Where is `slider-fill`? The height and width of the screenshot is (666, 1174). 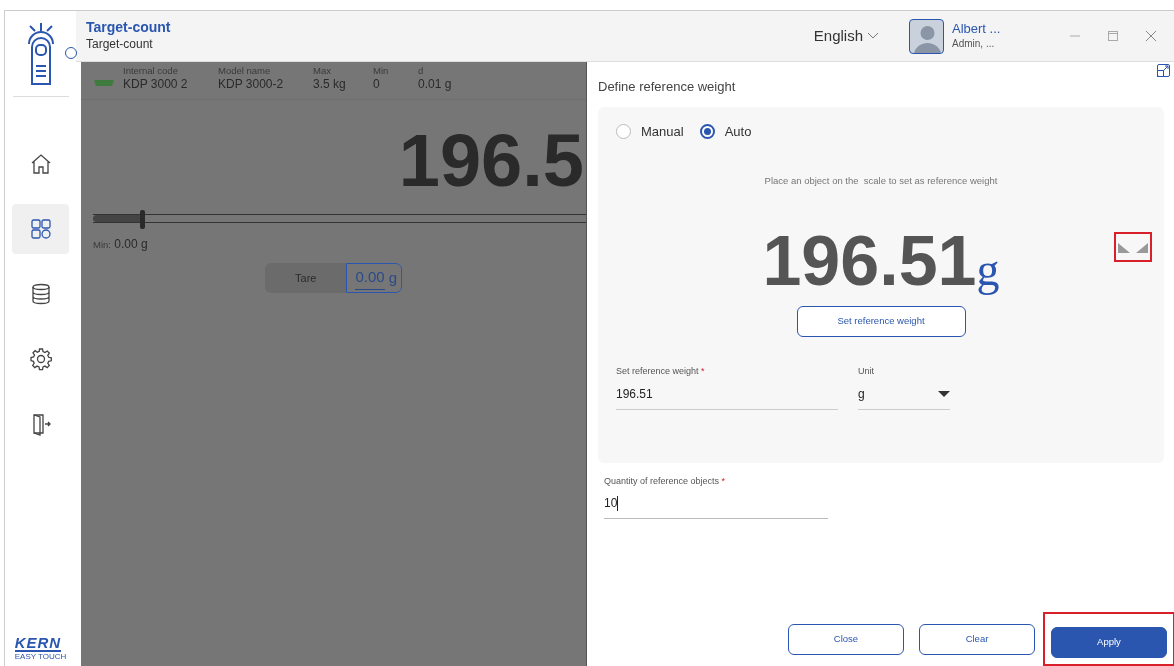 slider-fill is located at coordinates (118, 218).